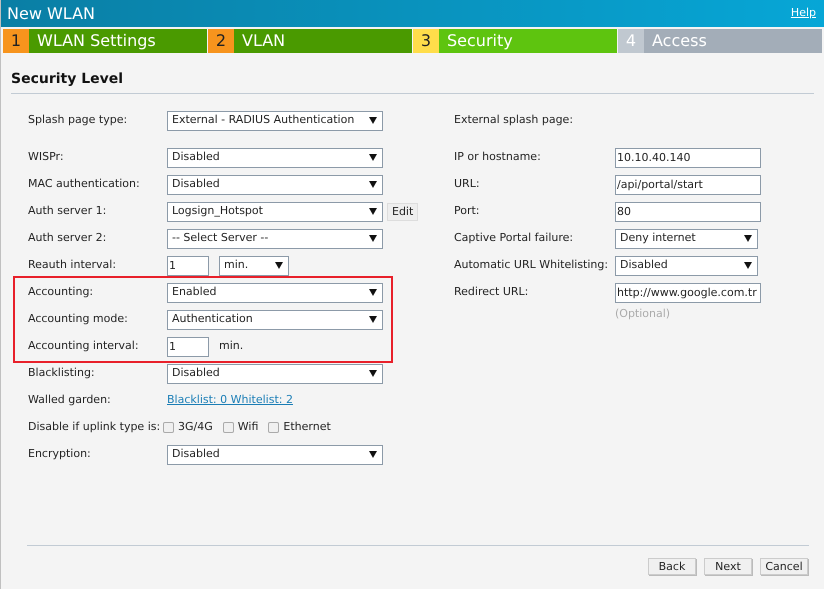 The image size is (824, 589). Describe the element at coordinates (784, 566) in the screenshot. I see `wizard-button: Cancel` at that location.